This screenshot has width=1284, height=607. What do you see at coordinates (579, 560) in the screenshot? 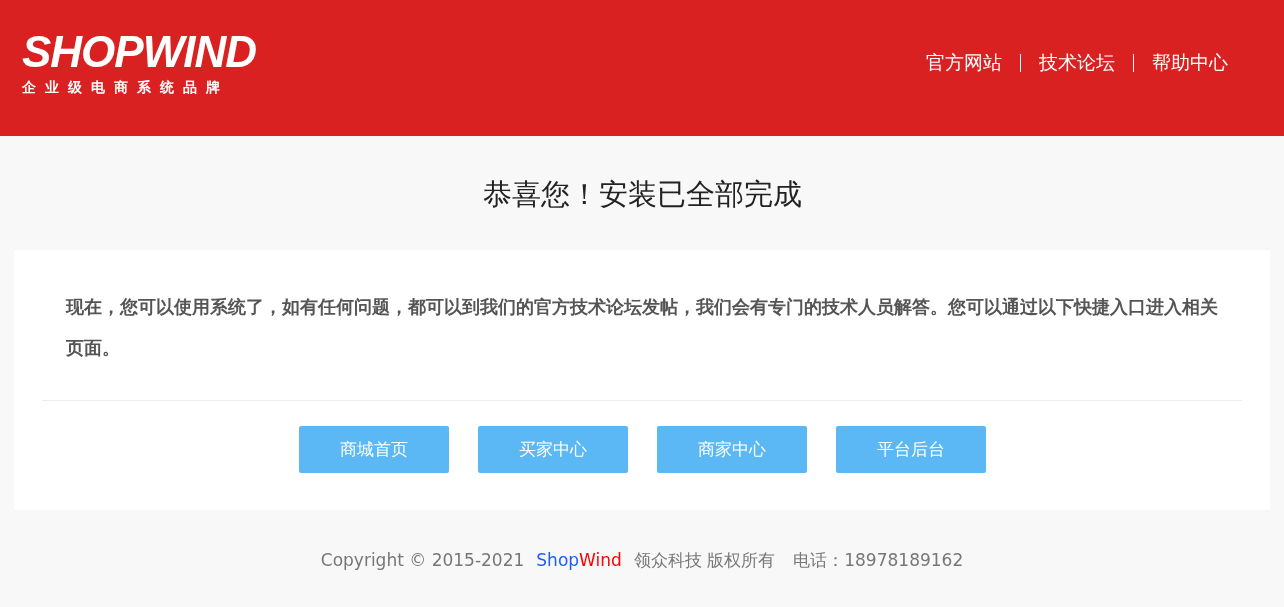
I see `brand-link: ShopWind` at bounding box center [579, 560].